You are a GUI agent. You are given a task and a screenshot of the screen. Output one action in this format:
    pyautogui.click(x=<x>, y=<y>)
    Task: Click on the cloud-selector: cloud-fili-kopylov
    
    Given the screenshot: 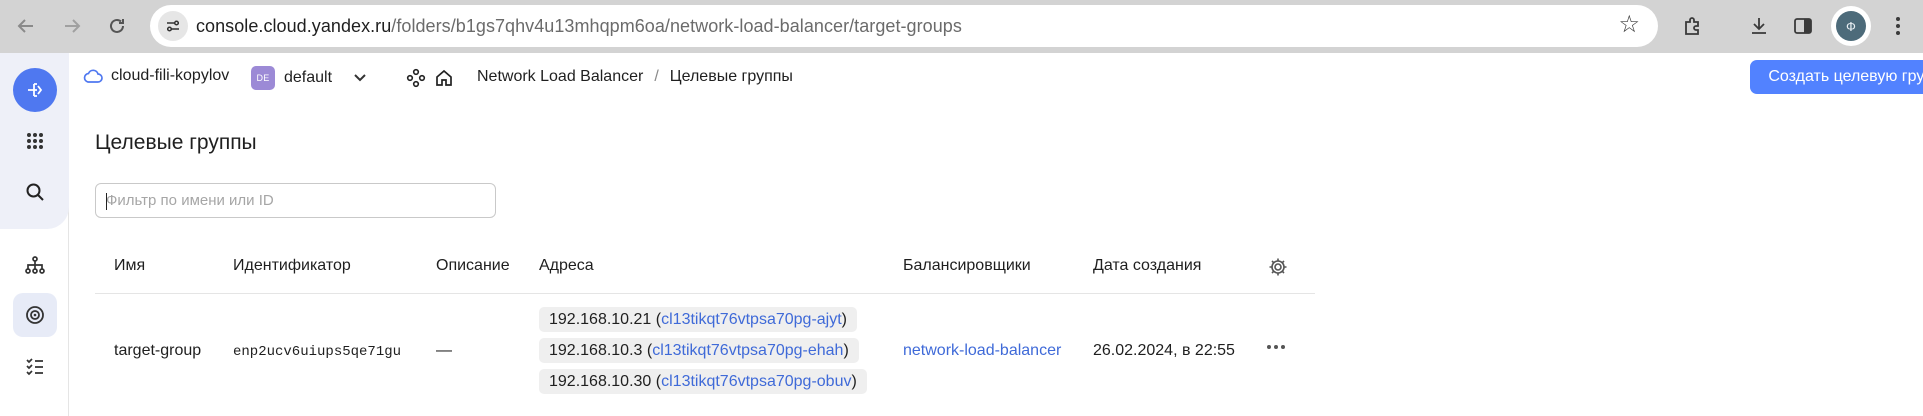 What is the action you would take?
    pyautogui.click(x=156, y=76)
    